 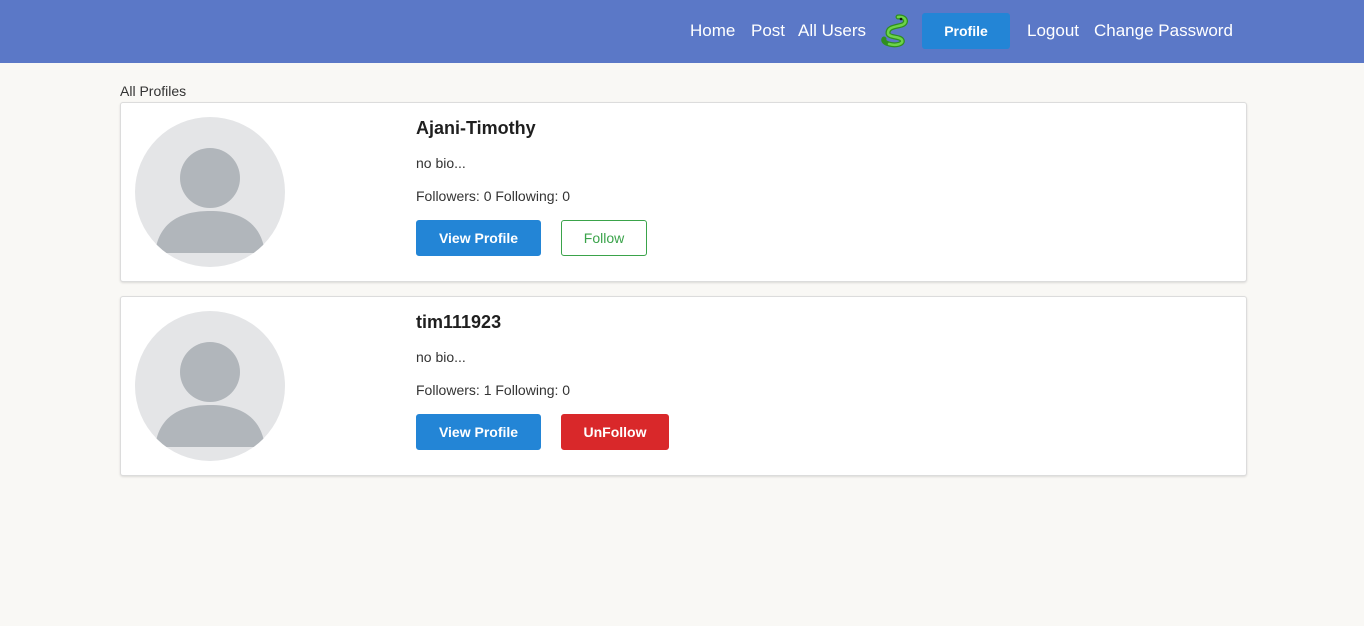 What do you see at coordinates (966, 31) in the screenshot?
I see `nav-profile-button: Profile` at bounding box center [966, 31].